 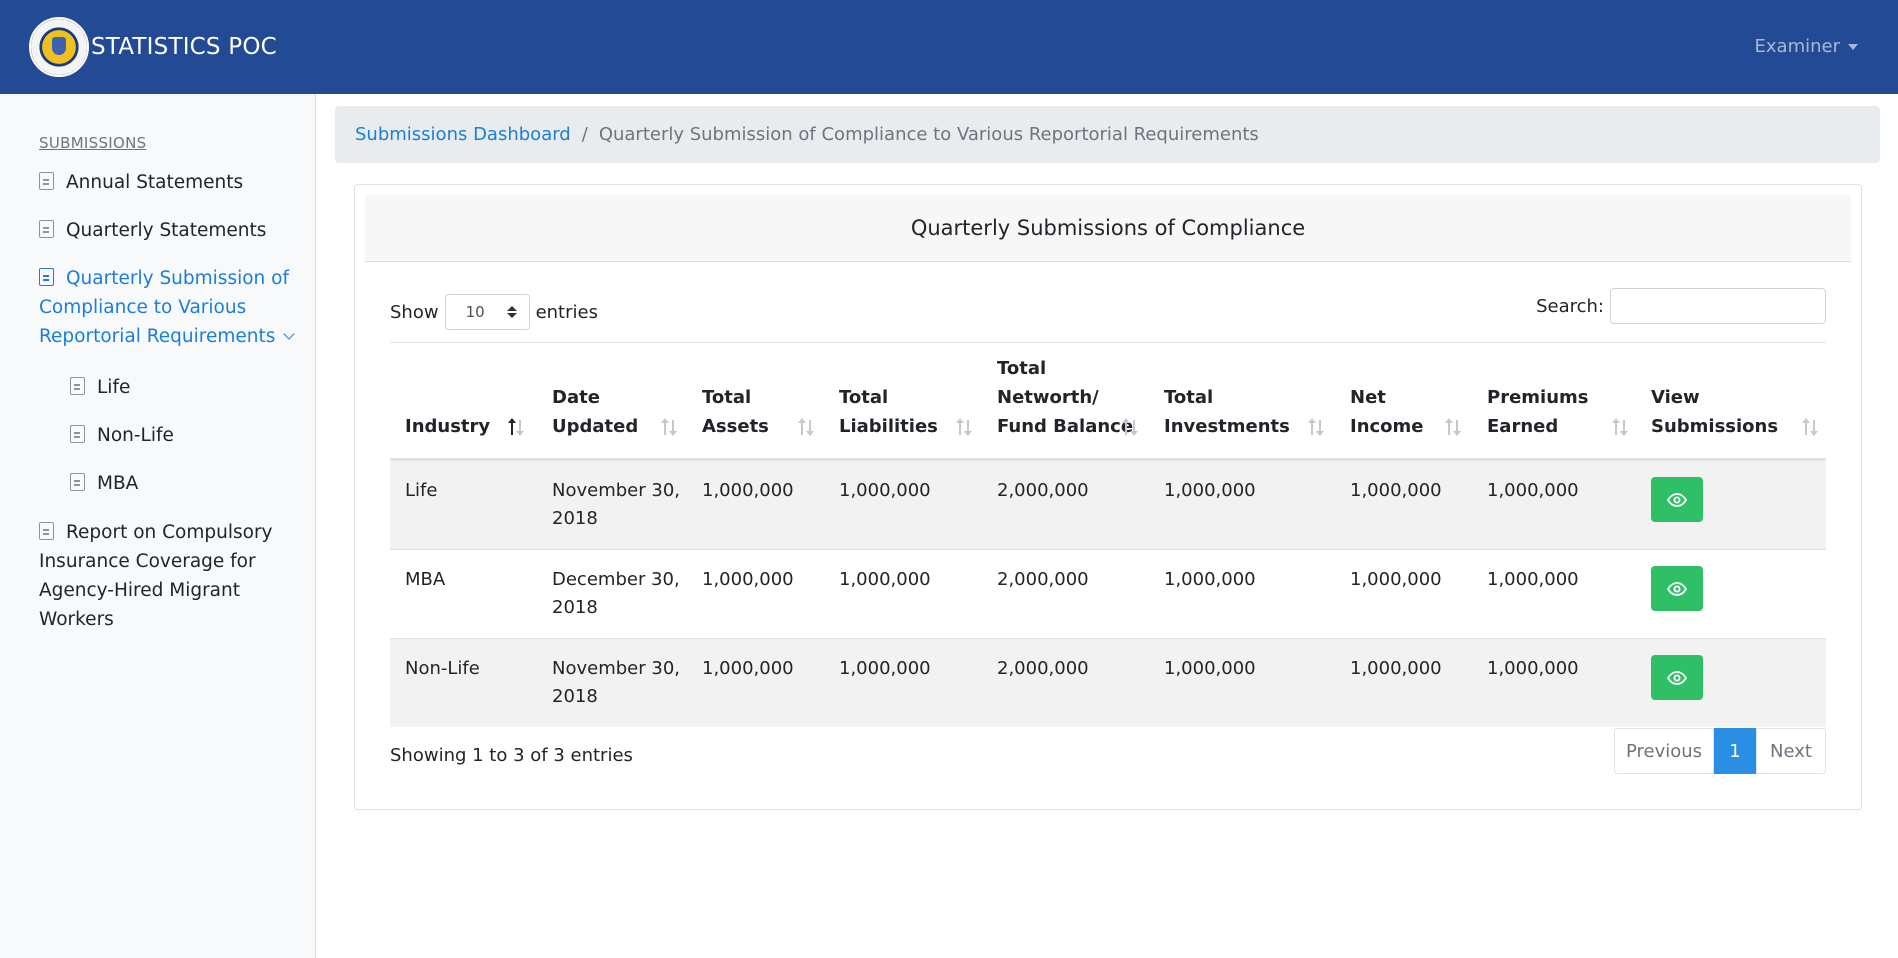 I want to click on sidebar-item-label-line1: Report on Compulsory, so click(x=169, y=532).